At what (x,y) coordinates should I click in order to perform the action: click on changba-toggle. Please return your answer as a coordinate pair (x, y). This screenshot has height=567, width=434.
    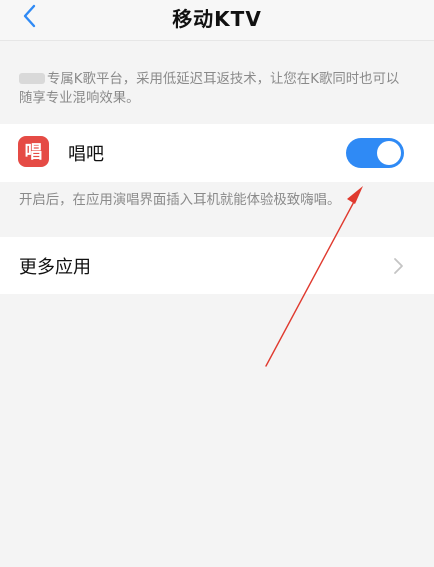
    Looking at the image, I should click on (375, 153).